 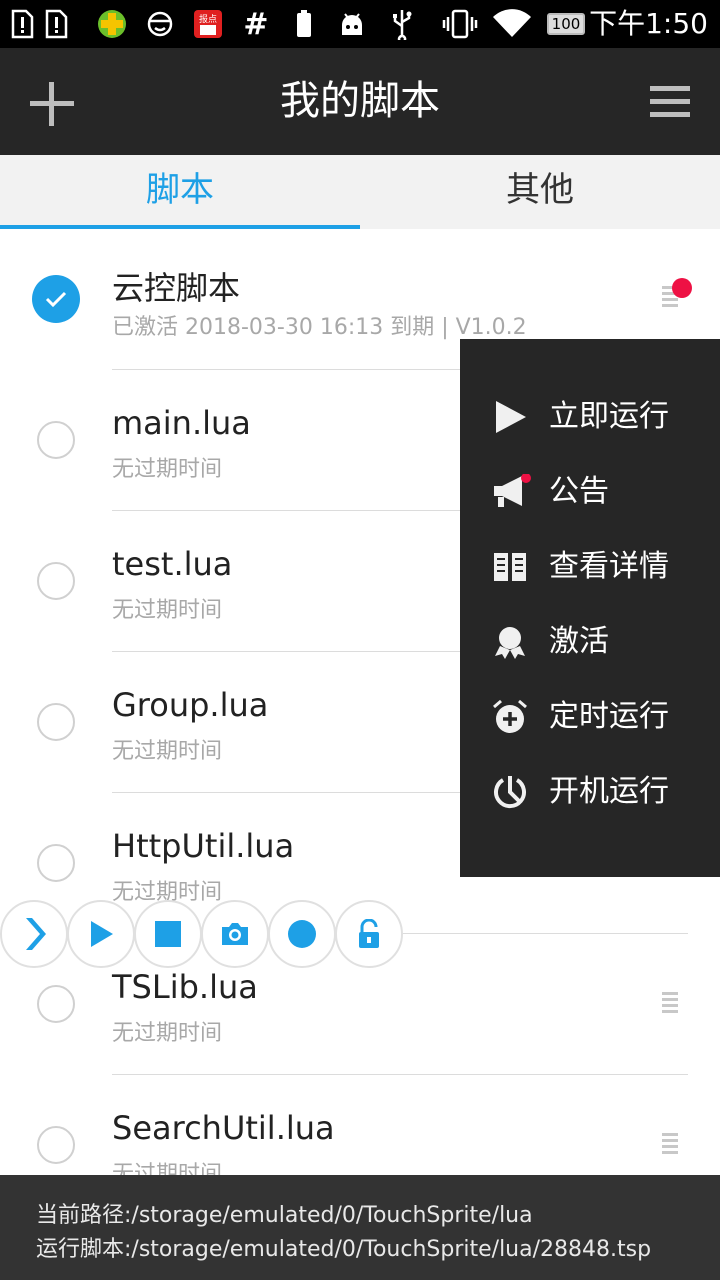 I want to click on script-name: 云控脚本, so click(x=176, y=288).